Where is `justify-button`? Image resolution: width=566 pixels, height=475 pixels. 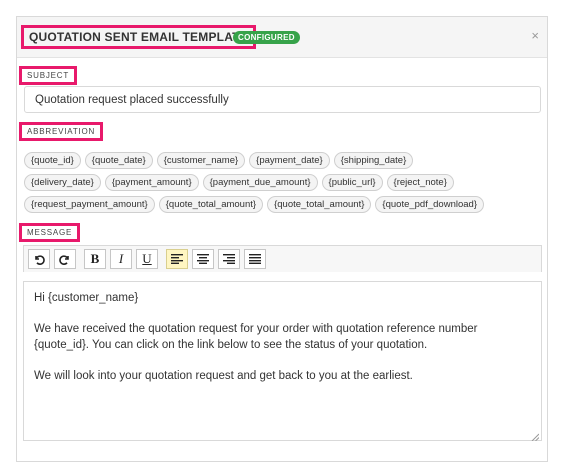 justify-button is located at coordinates (255, 259).